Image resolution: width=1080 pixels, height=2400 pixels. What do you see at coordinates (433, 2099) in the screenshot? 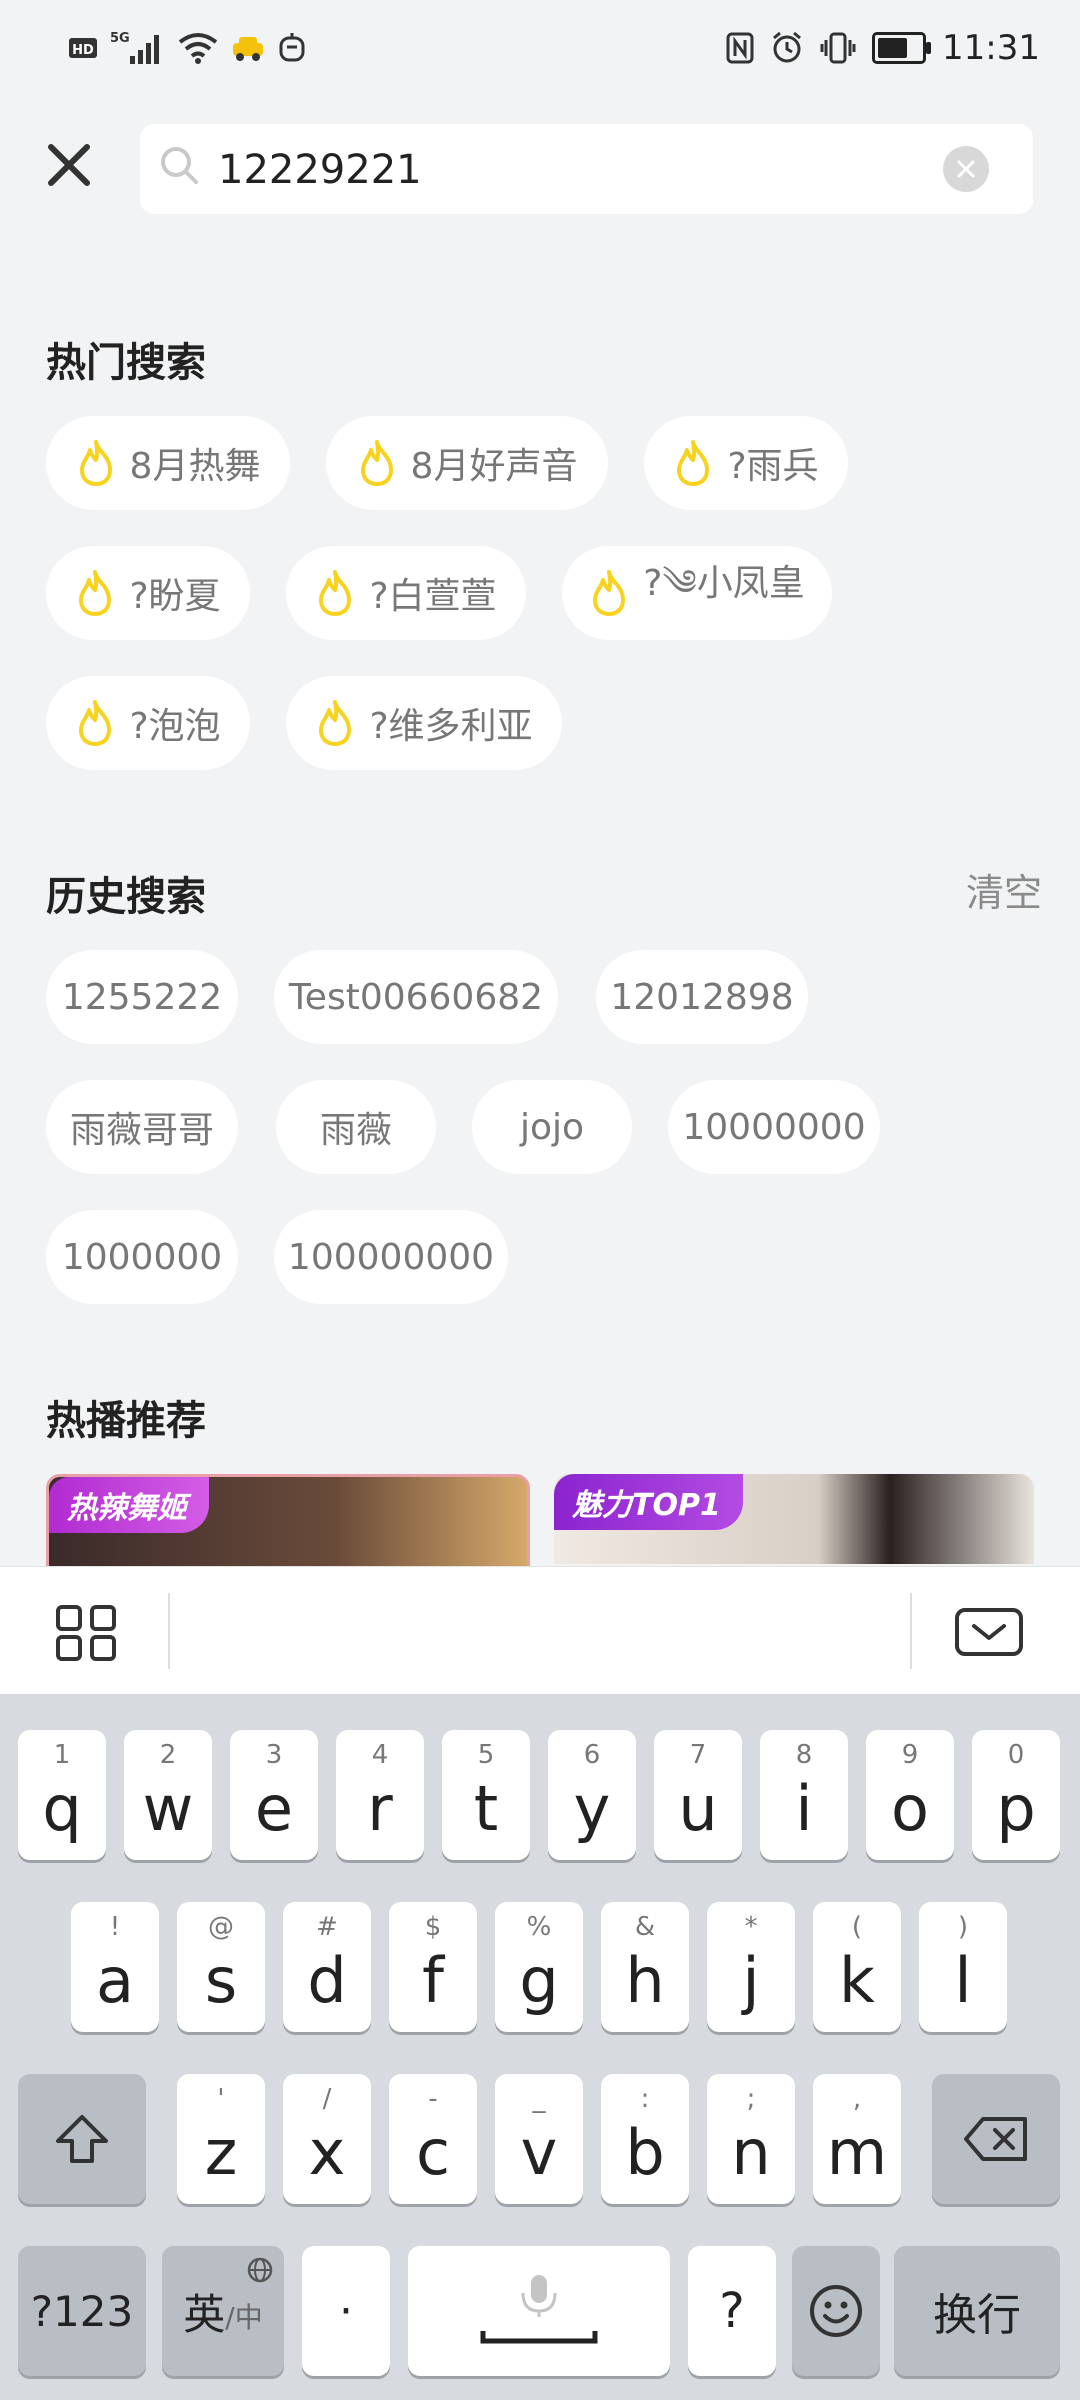
I see `key-hint: -` at bounding box center [433, 2099].